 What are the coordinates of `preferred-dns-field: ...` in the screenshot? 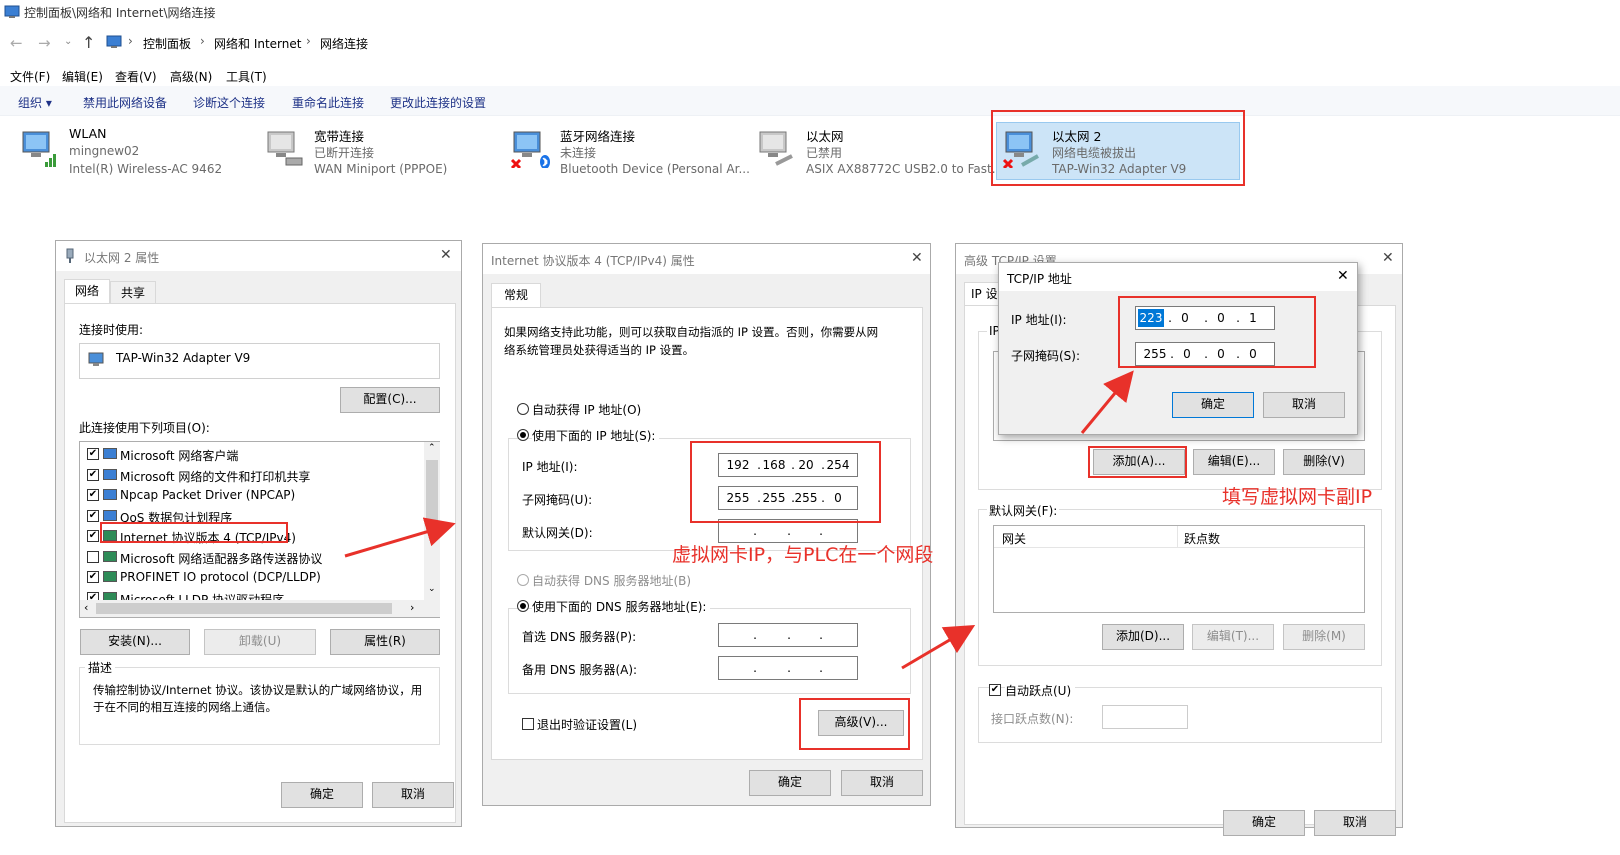 It's located at (788, 635).